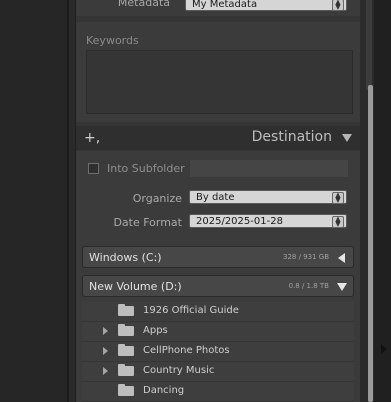 The height and width of the screenshot is (402, 391). I want to click on gutter-edge, so click(68, 201).